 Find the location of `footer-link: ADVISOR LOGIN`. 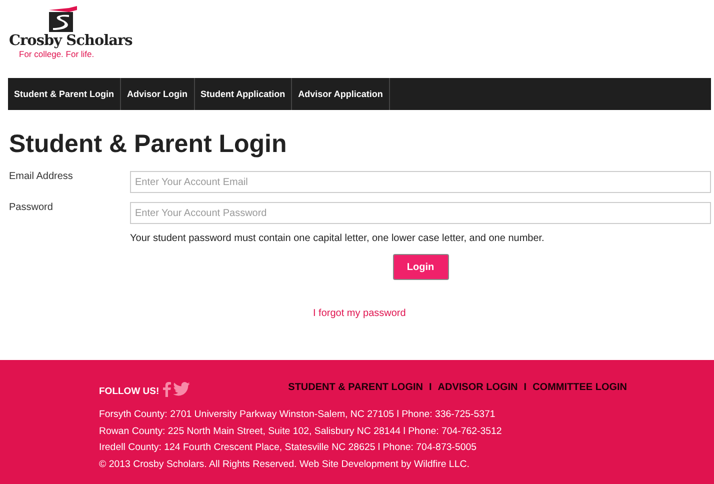

footer-link: ADVISOR LOGIN is located at coordinates (478, 387).